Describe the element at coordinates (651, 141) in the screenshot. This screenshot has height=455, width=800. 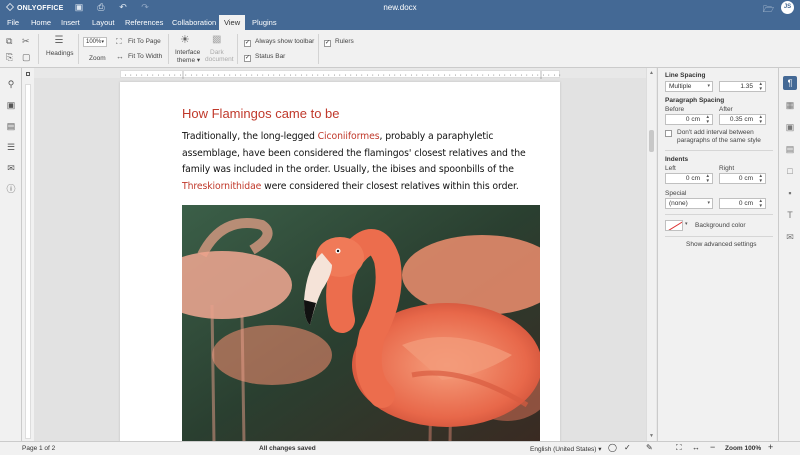
I see `scrollbar-thumb` at that location.